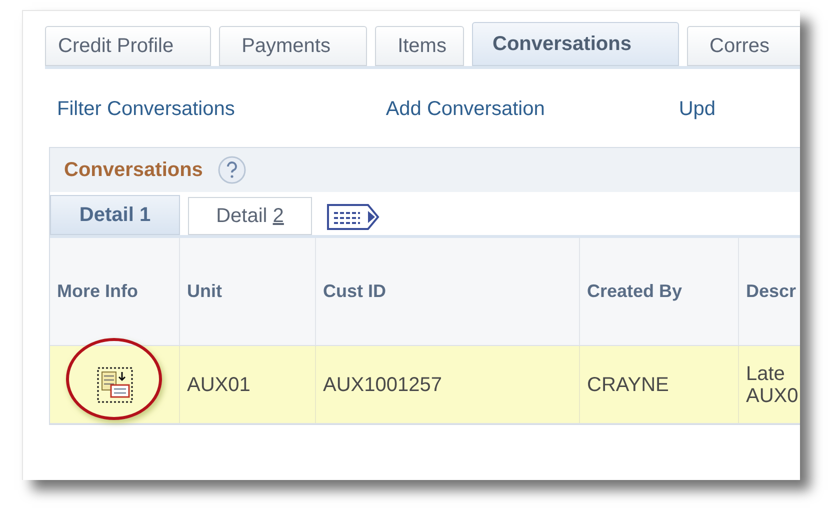 This screenshot has width=832, height=529. I want to click on tab: Corres, so click(743, 46).